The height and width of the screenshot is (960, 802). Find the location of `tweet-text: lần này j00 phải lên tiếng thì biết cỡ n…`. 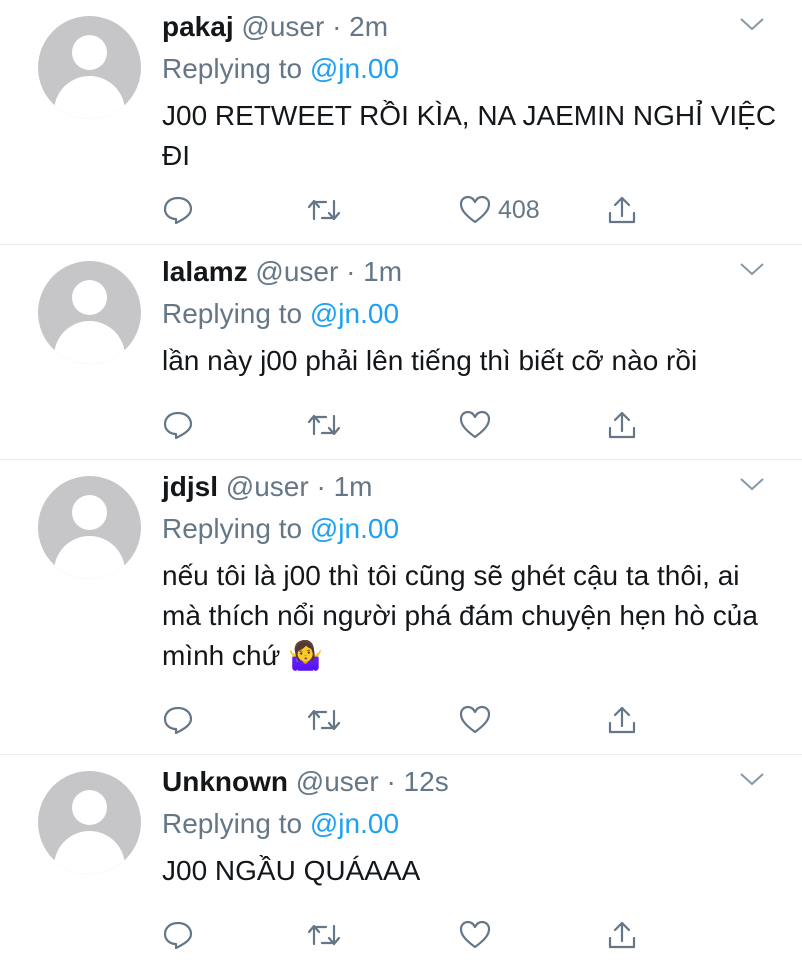

tweet-text: lần này j00 phải lên tiếng thì biết cỡ n… is located at coordinates (430, 360).